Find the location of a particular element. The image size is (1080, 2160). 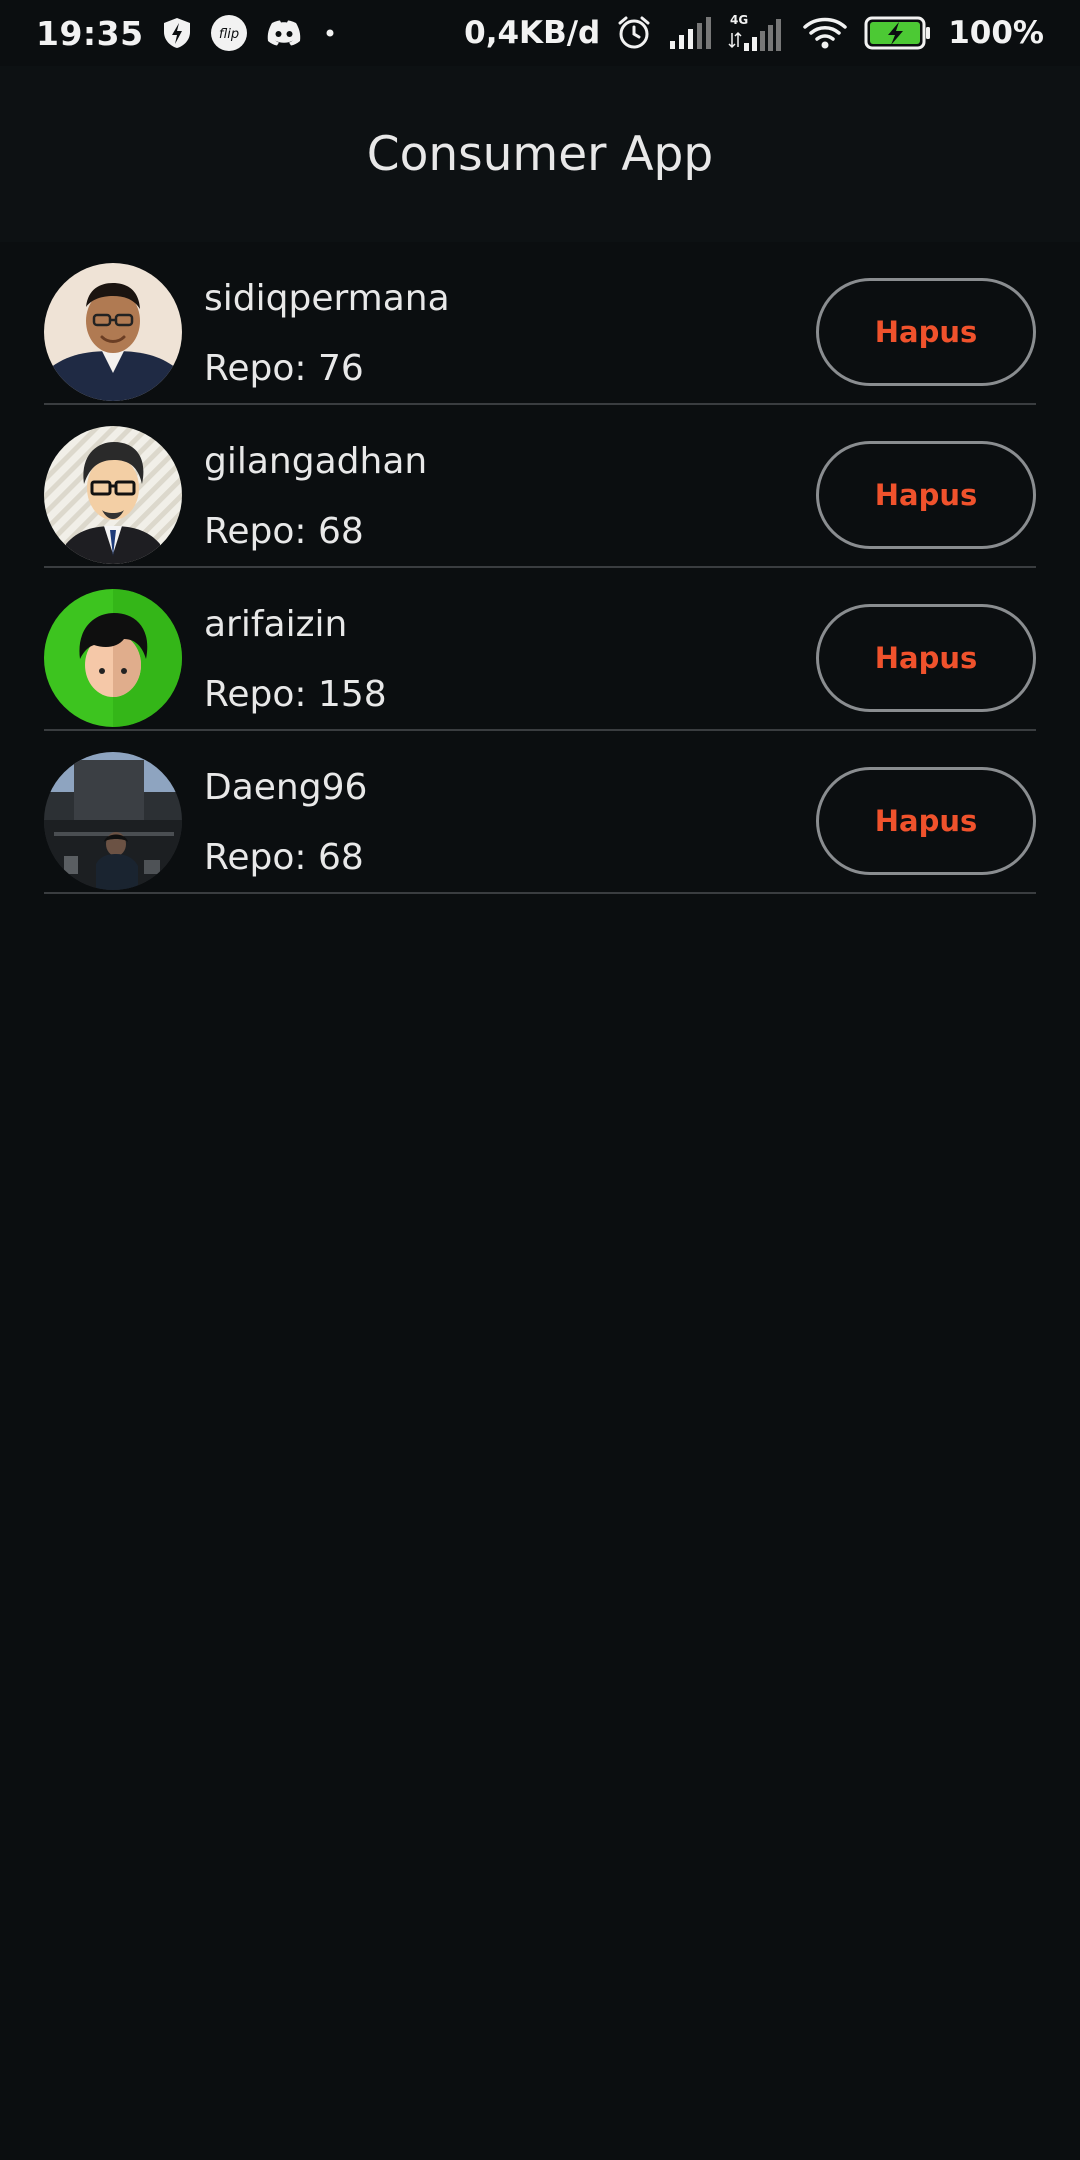

svg-text: flip is located at coordinates (228, 34).